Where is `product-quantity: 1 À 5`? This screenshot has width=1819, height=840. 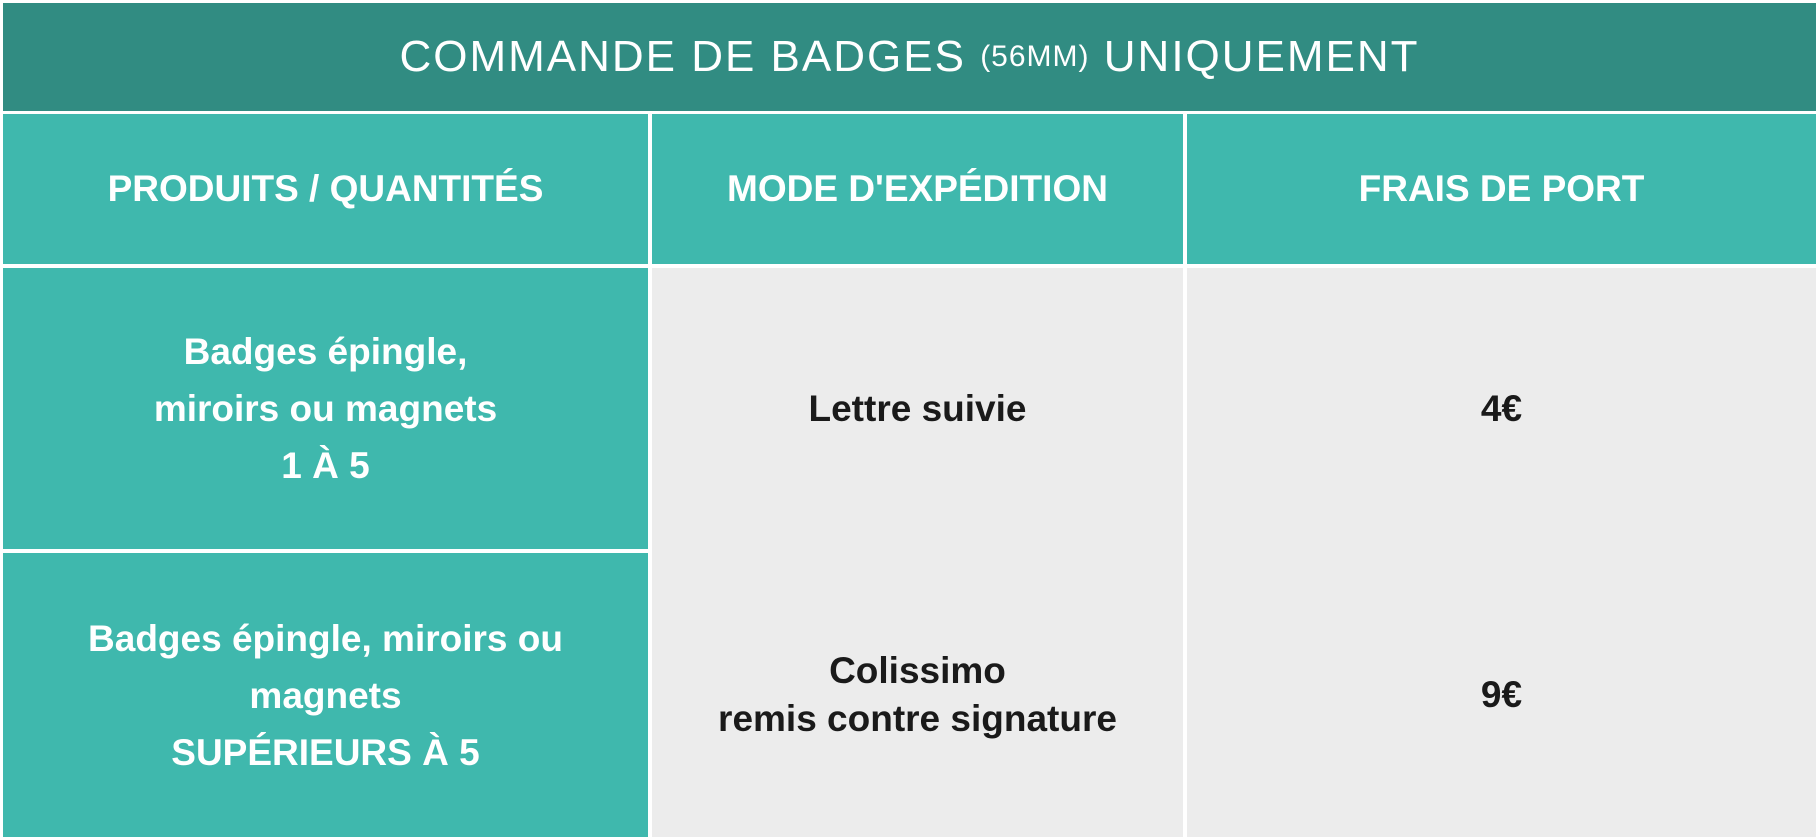
product-quantity: 1 À 5 is located at coordinates (325, 465).